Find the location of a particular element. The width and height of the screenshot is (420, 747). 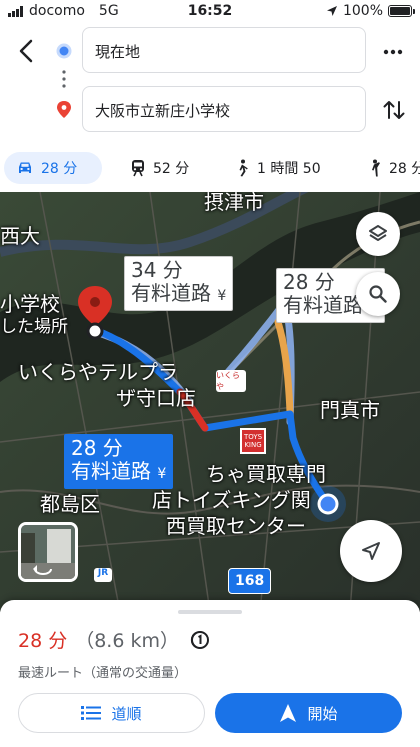

ikura-poi-icon: いくらや is located at coordinates (231, 381).